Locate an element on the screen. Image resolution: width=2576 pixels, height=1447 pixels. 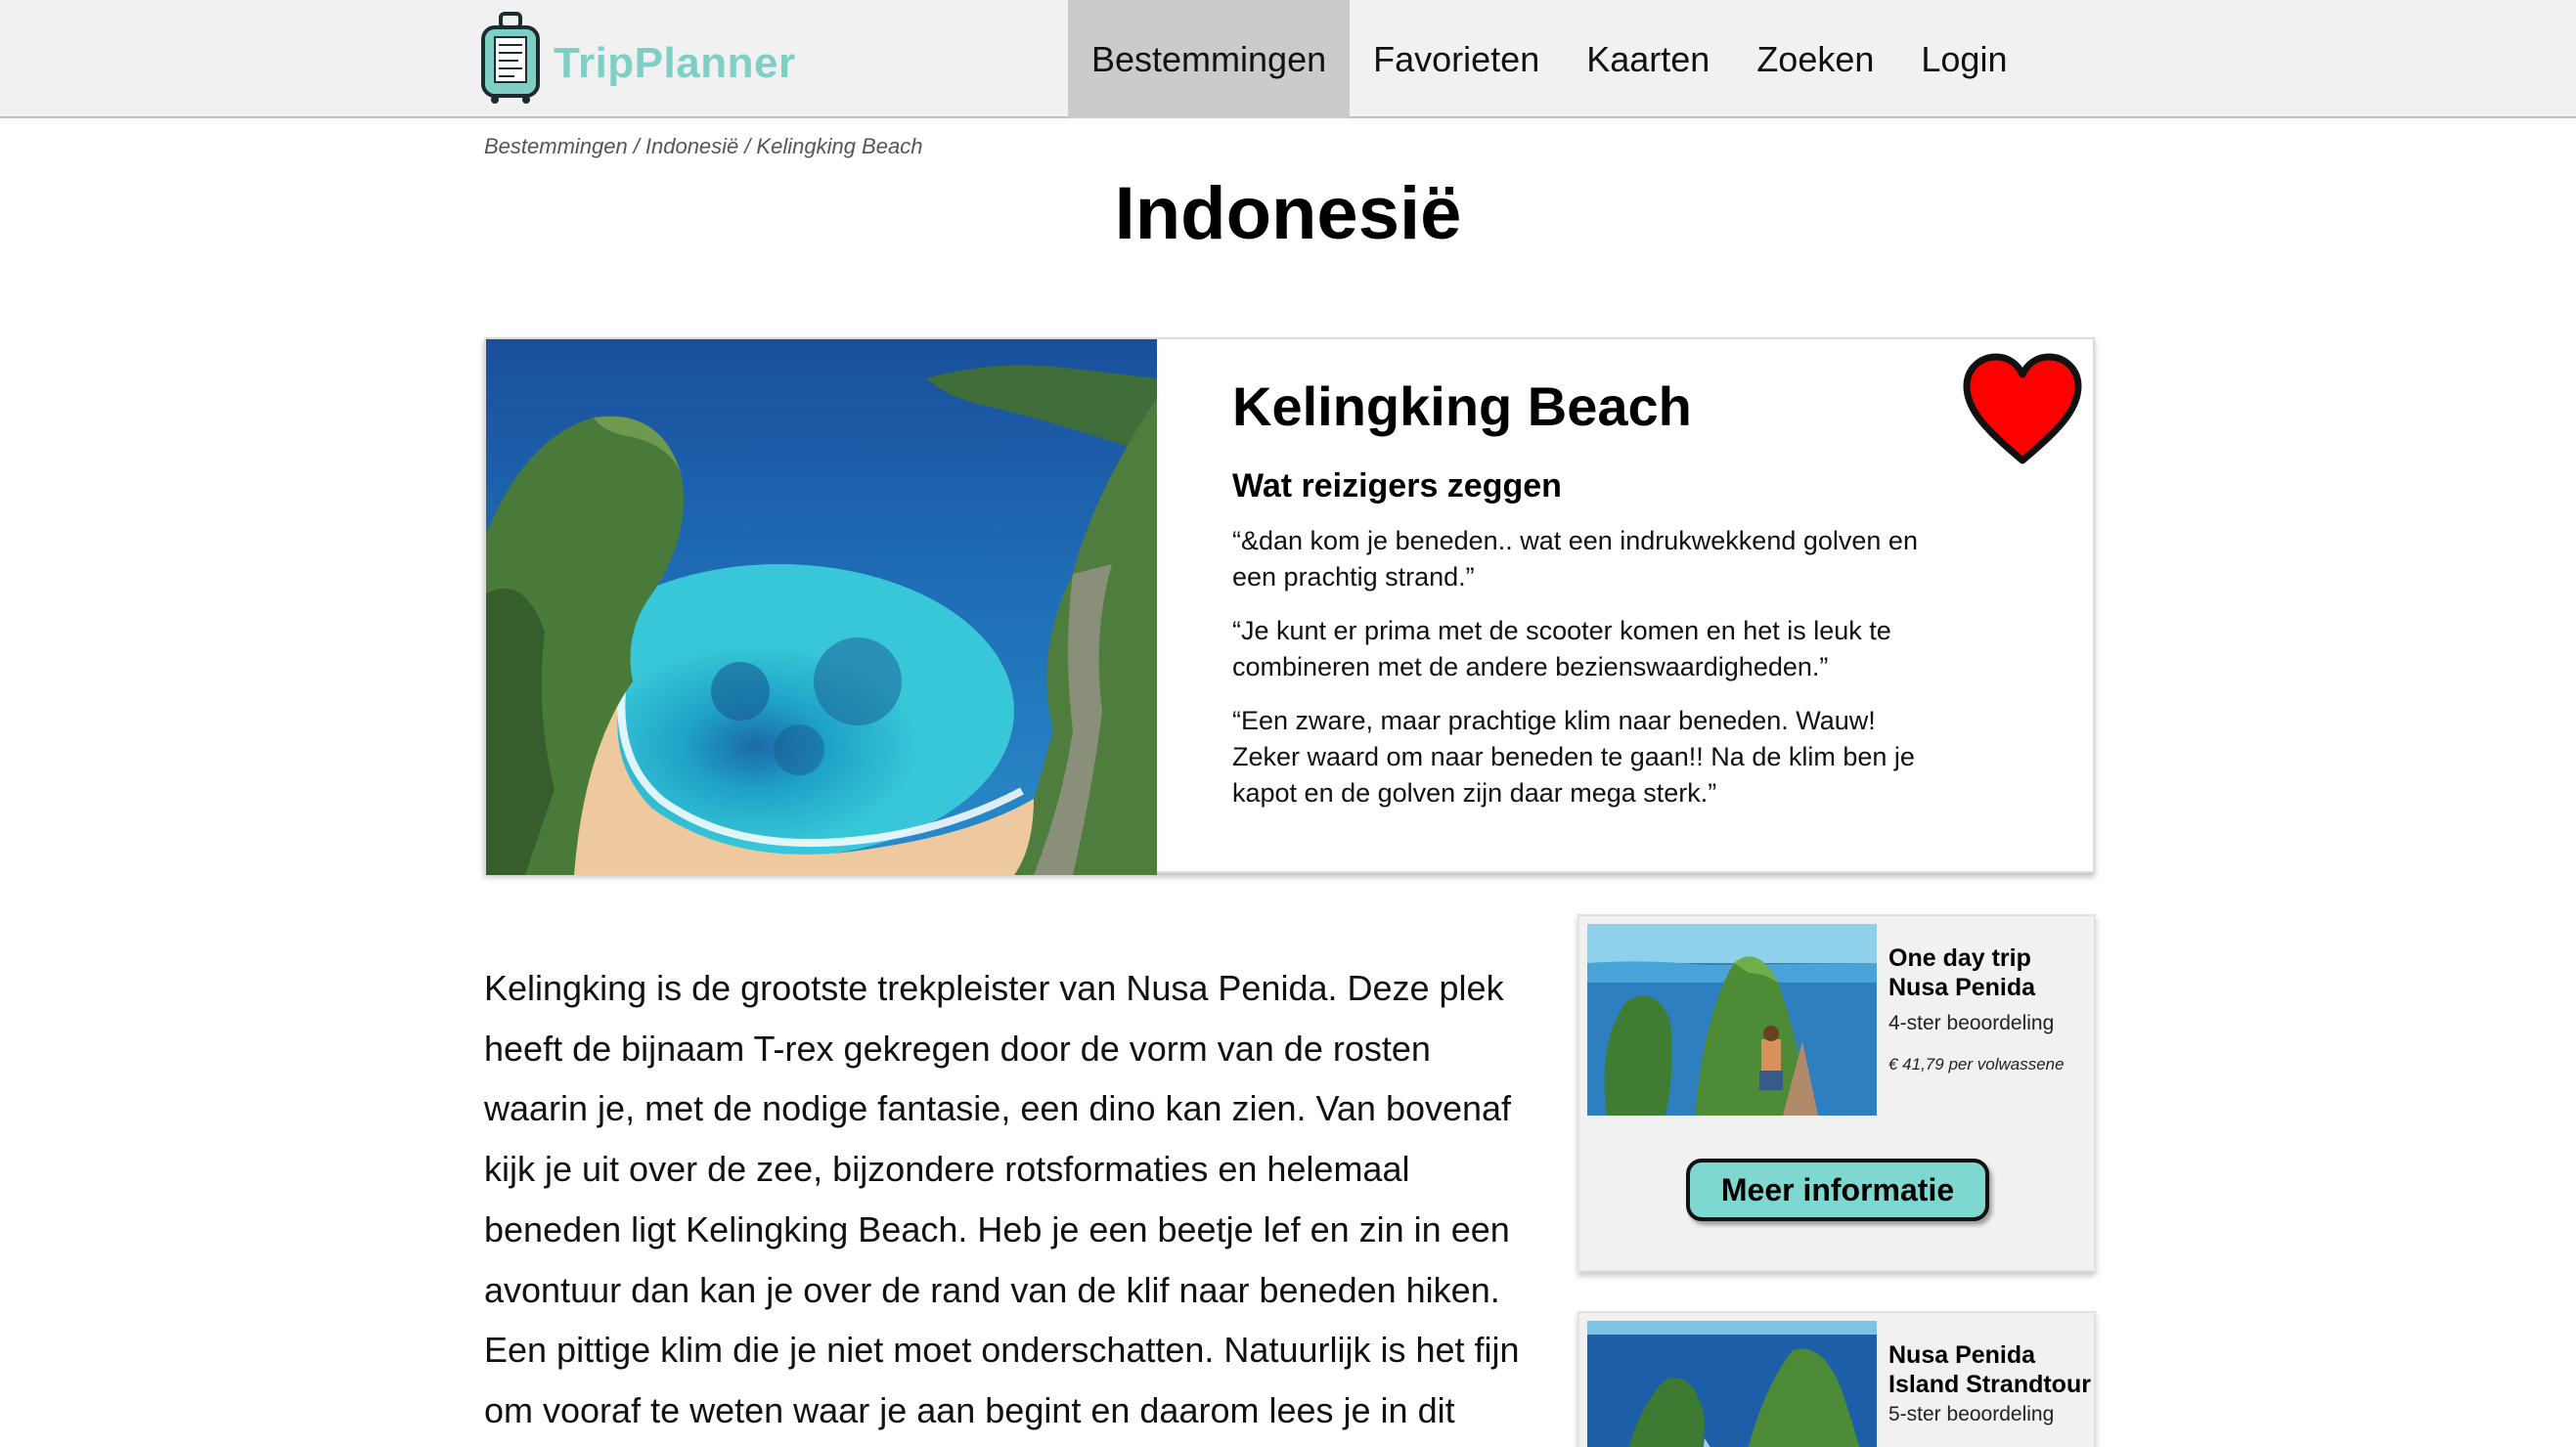
tour-rating: 5-ster beoordeling is located at coordinates (1971, 1414).